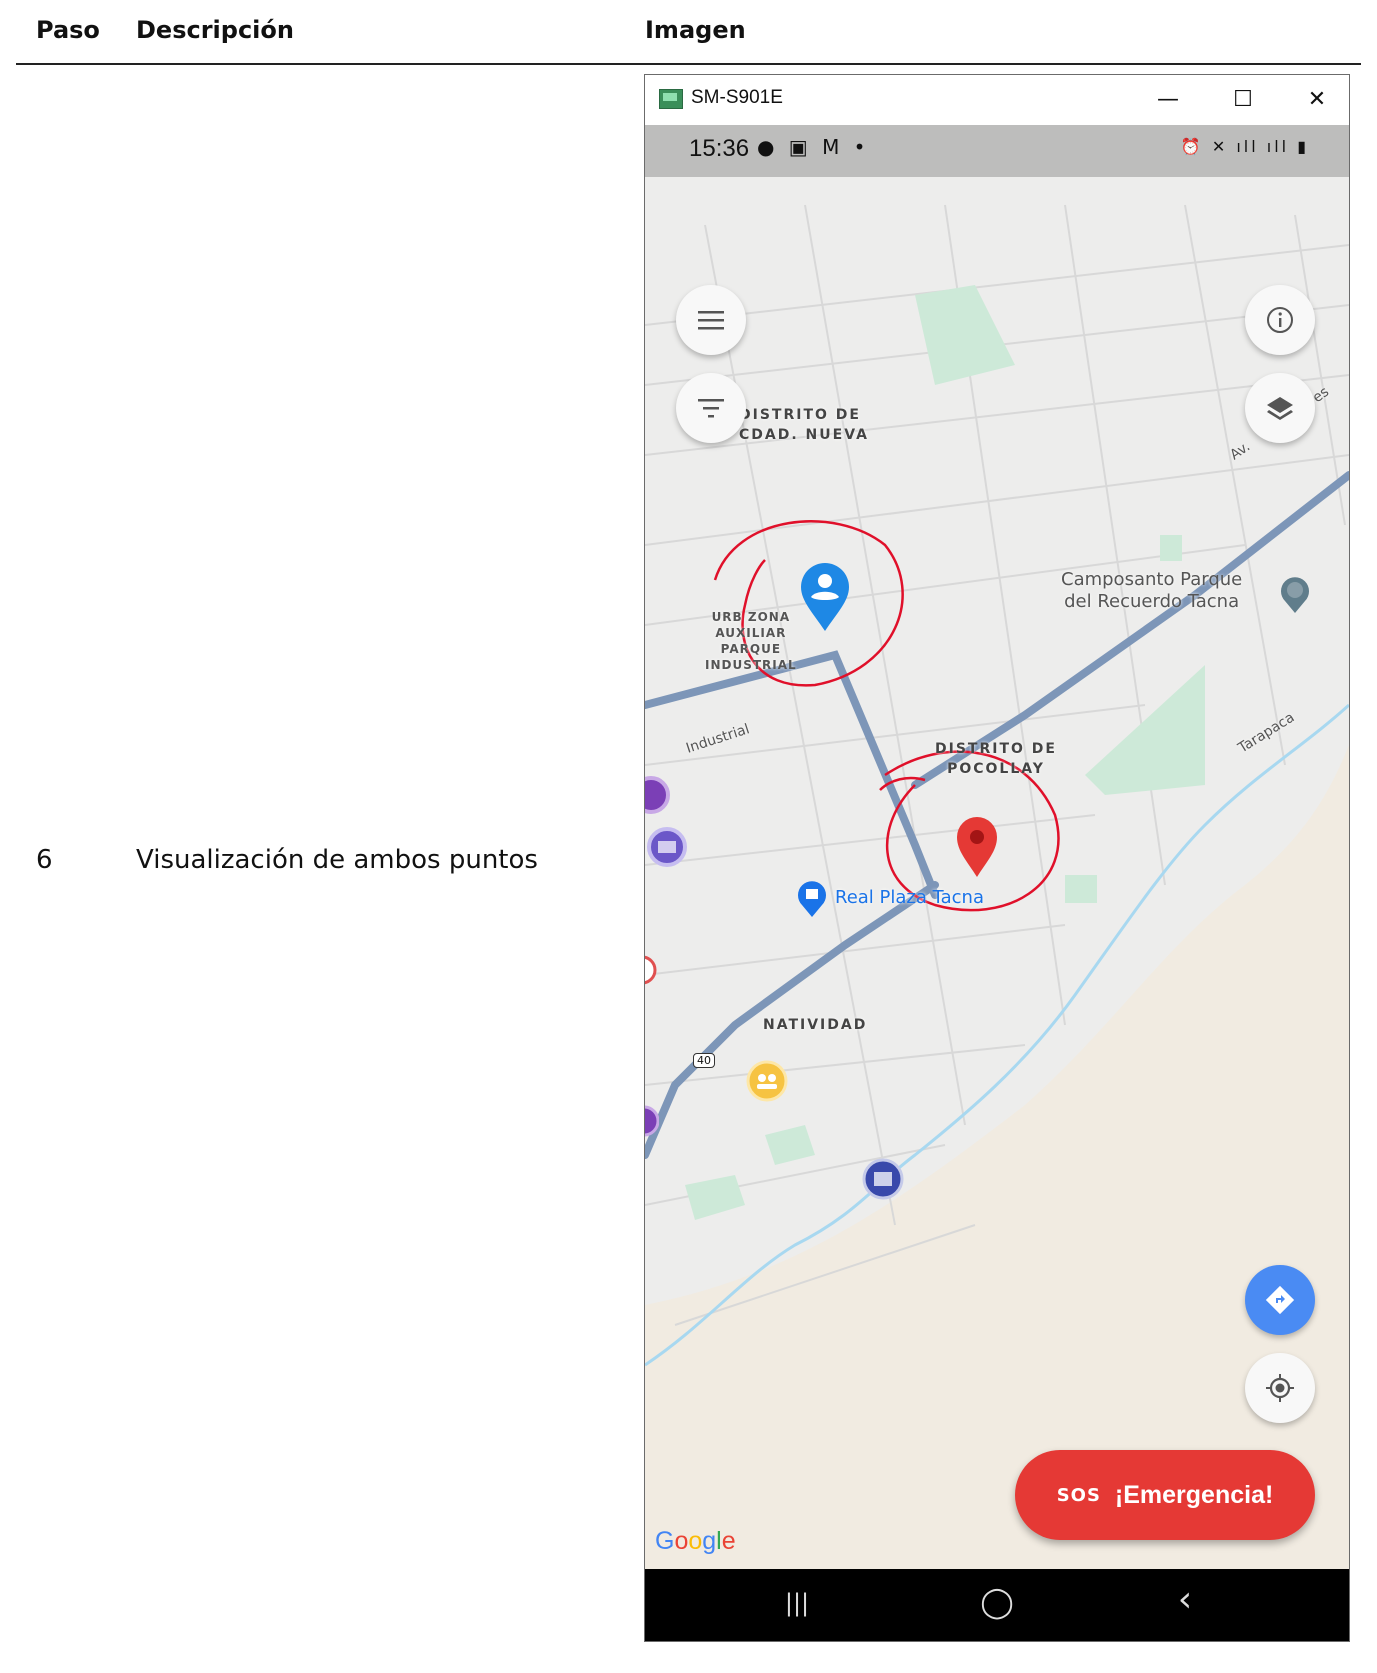  What do you see at coordinates (704, 1060) in the screenshot?
I see `route-40-badge: 40` at bounding box center [704, 1060].